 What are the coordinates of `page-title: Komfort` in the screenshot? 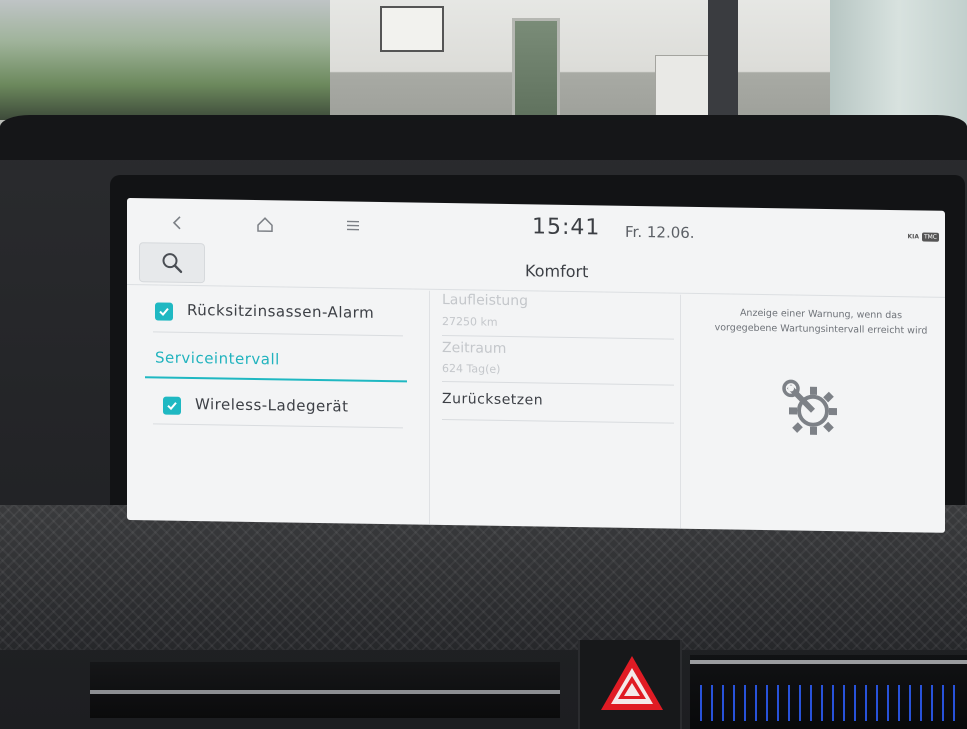 It's located at (557, 271).